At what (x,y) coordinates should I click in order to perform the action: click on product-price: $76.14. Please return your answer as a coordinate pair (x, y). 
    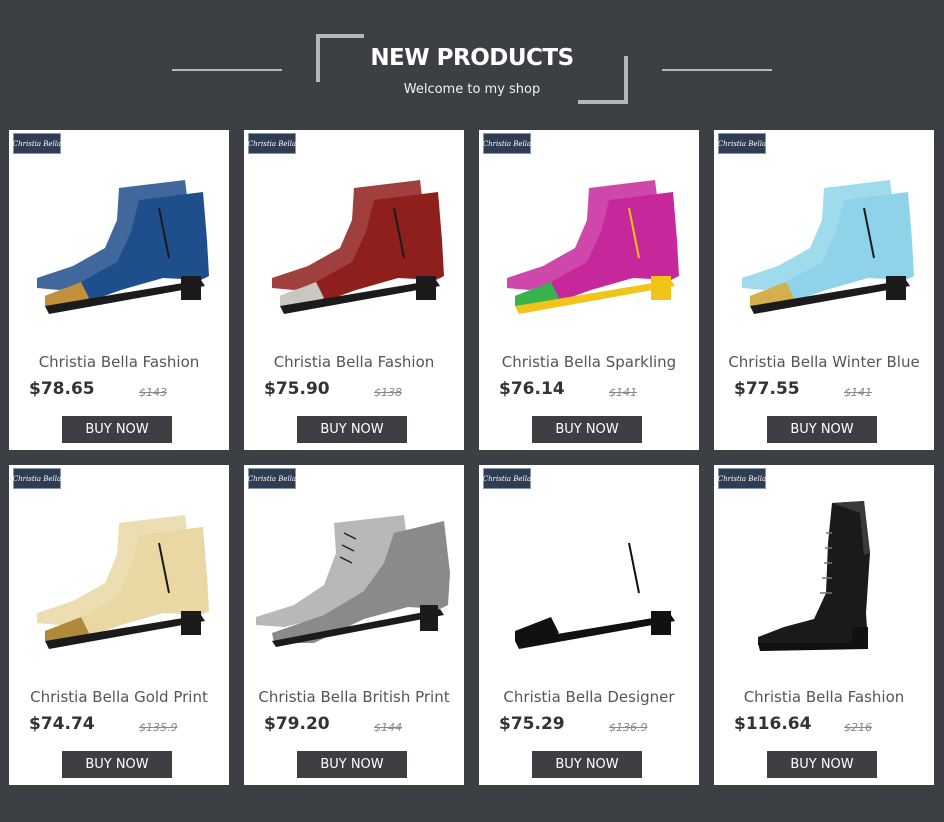
    Looking at the image, I should click on (532, 389).